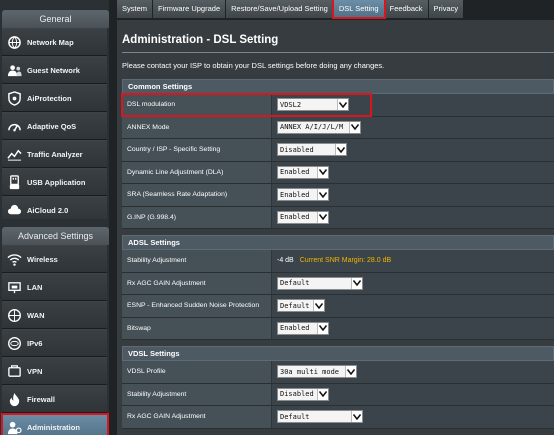 This screenshot has width=554, height=435. Describe the element at coordinates (338, 328) in the screenshot. I see `bitswap-row: Bitswap Enabled` at that location.